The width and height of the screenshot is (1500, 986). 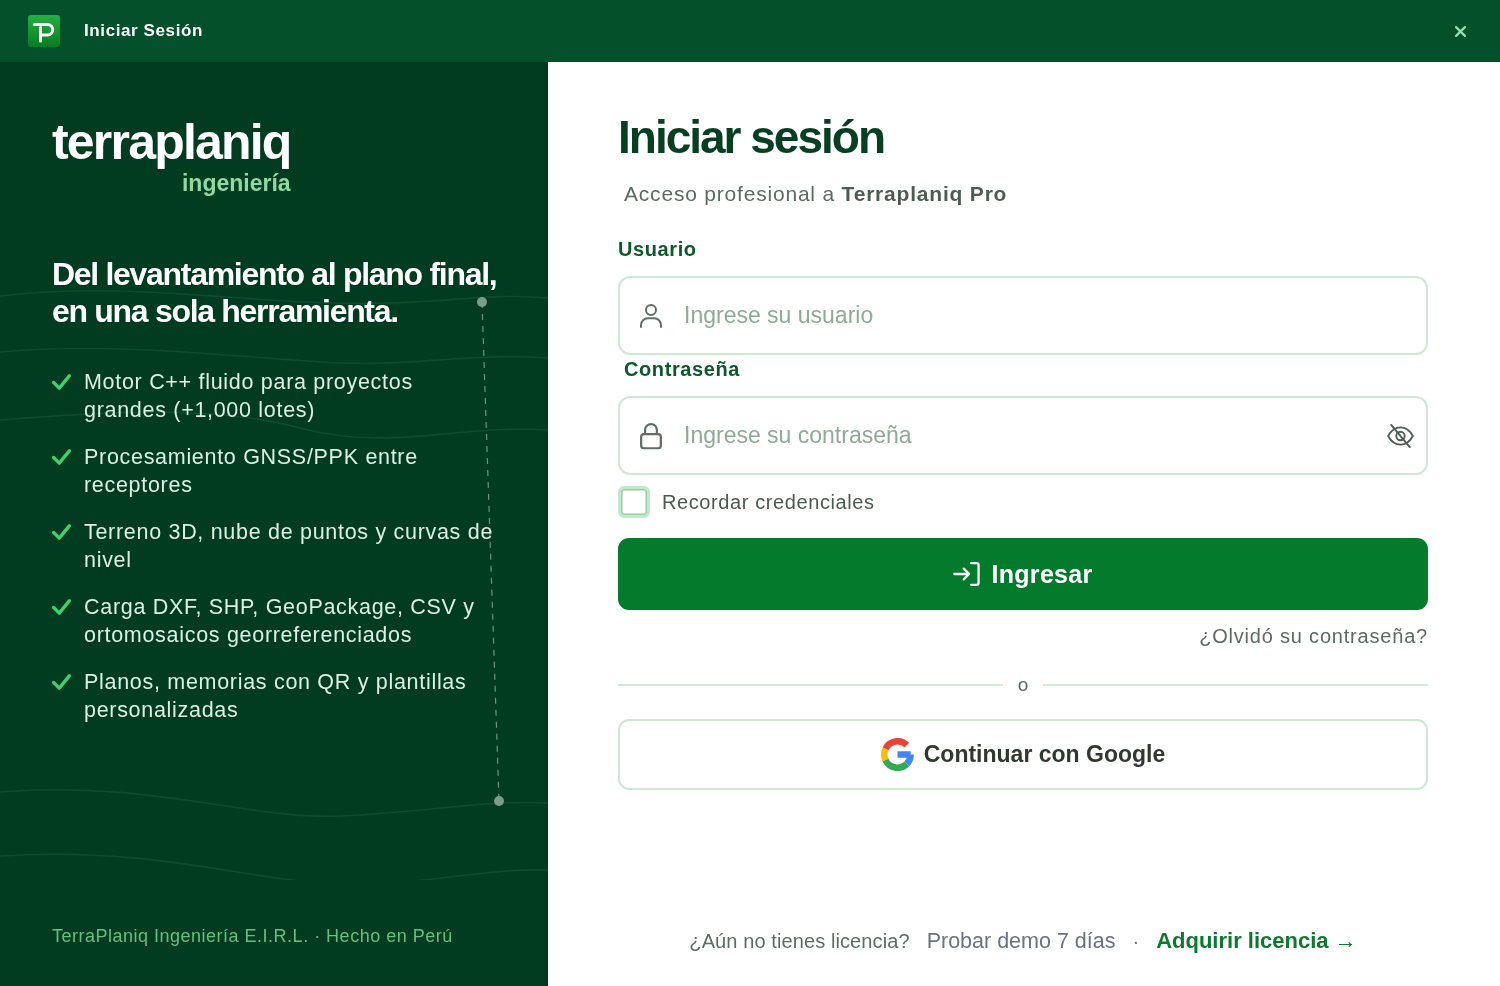 I want to click on feature-text: Procesamiento GNSS/PPK entre receptores, so click(x=251, y=471).